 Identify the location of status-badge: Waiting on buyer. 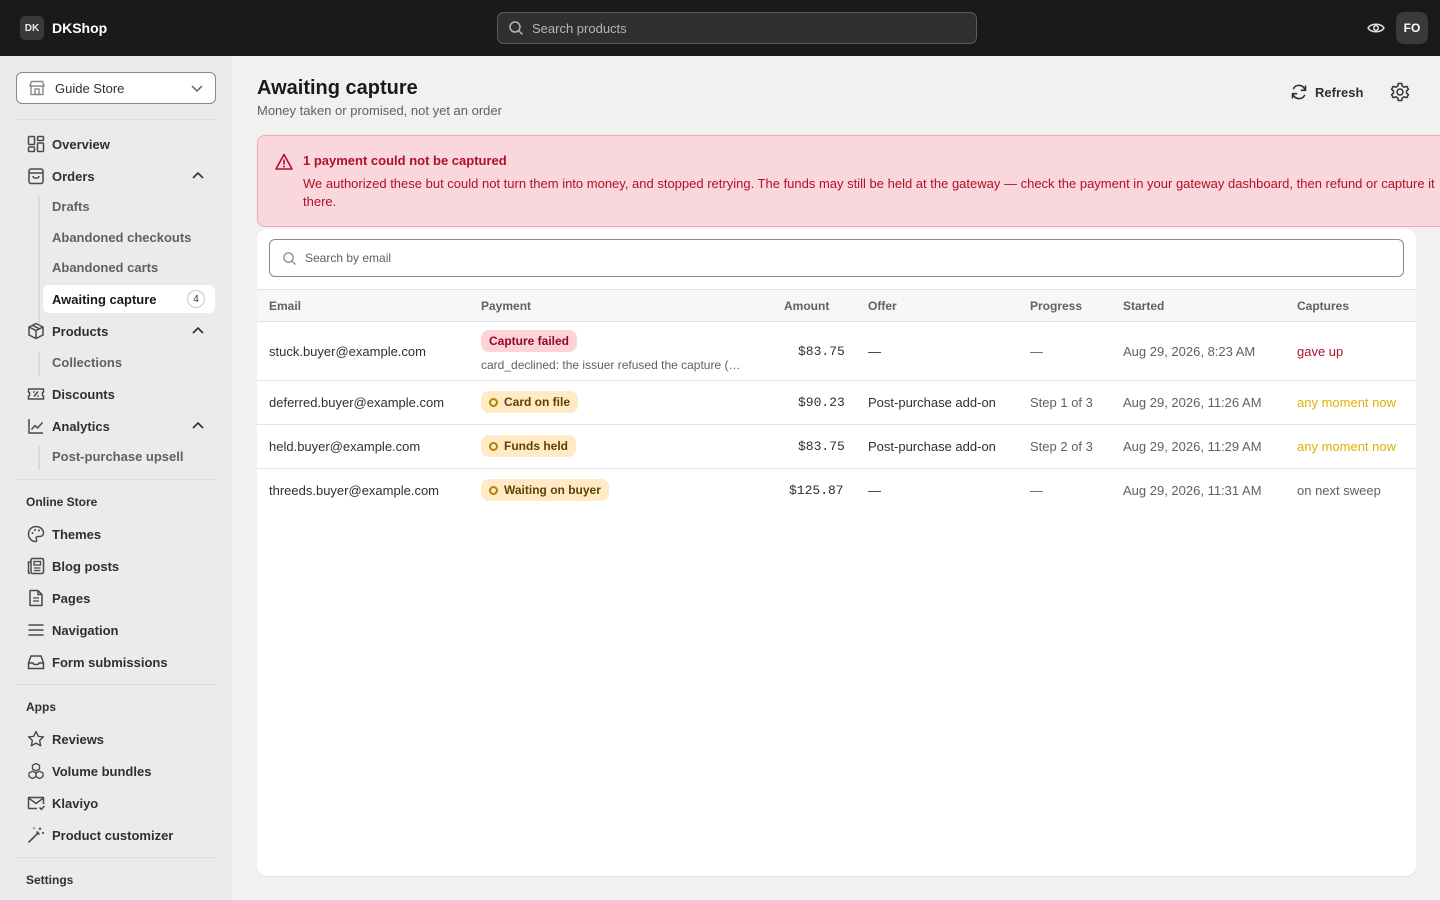
(545, 490).